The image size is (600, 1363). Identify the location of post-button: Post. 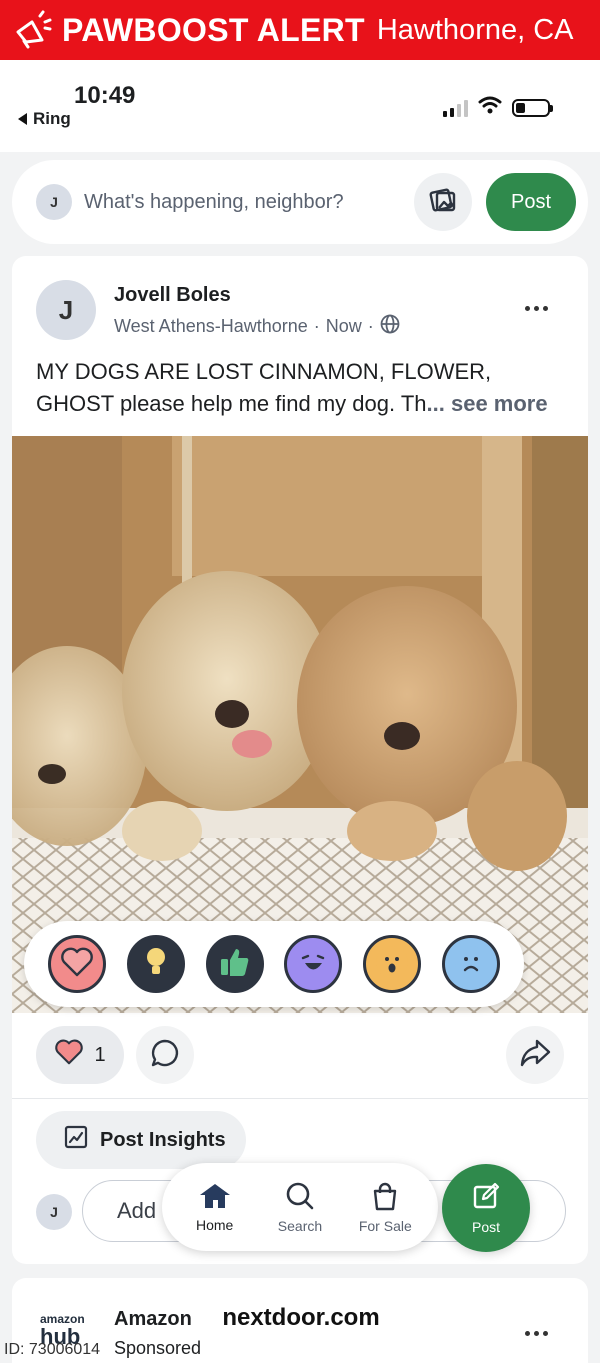
(531, 202).